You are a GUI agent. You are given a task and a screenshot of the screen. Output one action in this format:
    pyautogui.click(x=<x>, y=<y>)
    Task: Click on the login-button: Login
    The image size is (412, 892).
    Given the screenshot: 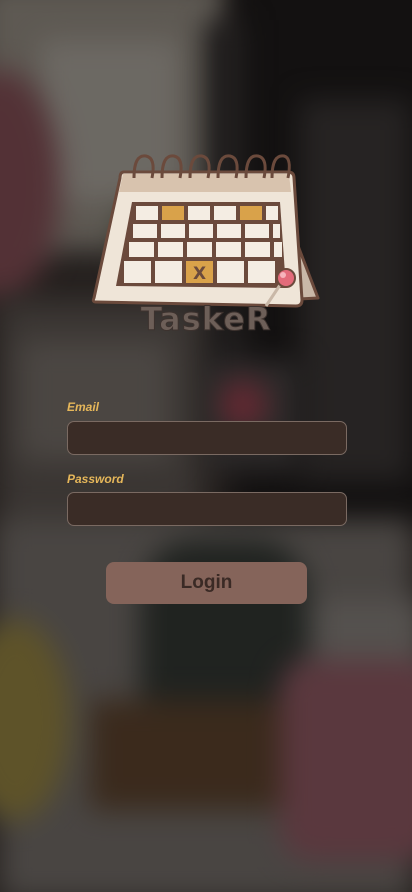 What is the action you would take?
    pyautogui.click(x=206, y=583)
    